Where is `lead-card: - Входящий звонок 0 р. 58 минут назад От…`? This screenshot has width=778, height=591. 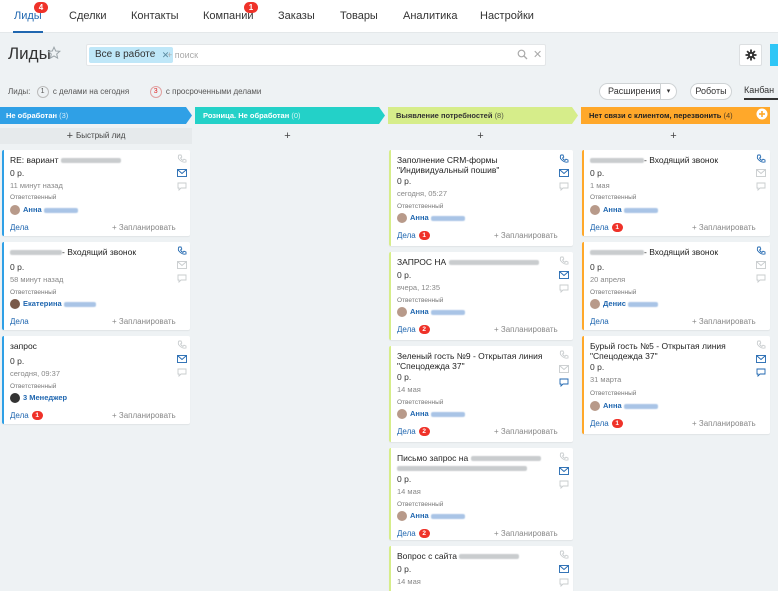
lead-card: - Входящий звонок 0 р. 58 минут назад От… is located at coordinates (96, 286).